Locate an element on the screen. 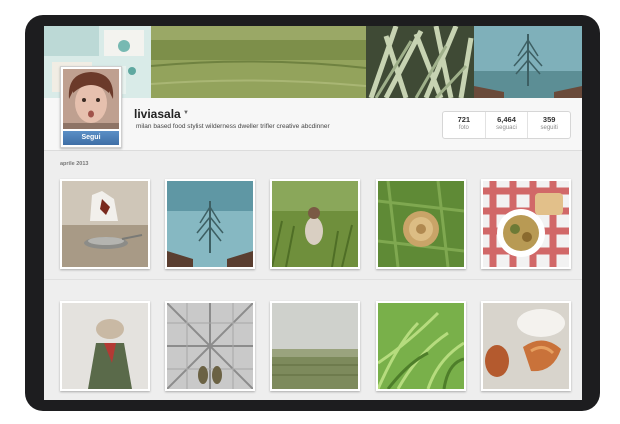 The height and width of the screenshot is (424, 620). stat-followers: 6,464 seguaci is located at coordinates (507, 125).